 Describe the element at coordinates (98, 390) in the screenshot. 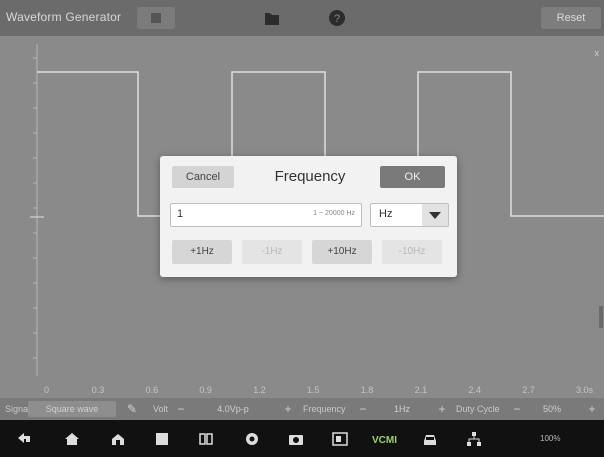

I see `x-tick-label: 0.3` at that location.